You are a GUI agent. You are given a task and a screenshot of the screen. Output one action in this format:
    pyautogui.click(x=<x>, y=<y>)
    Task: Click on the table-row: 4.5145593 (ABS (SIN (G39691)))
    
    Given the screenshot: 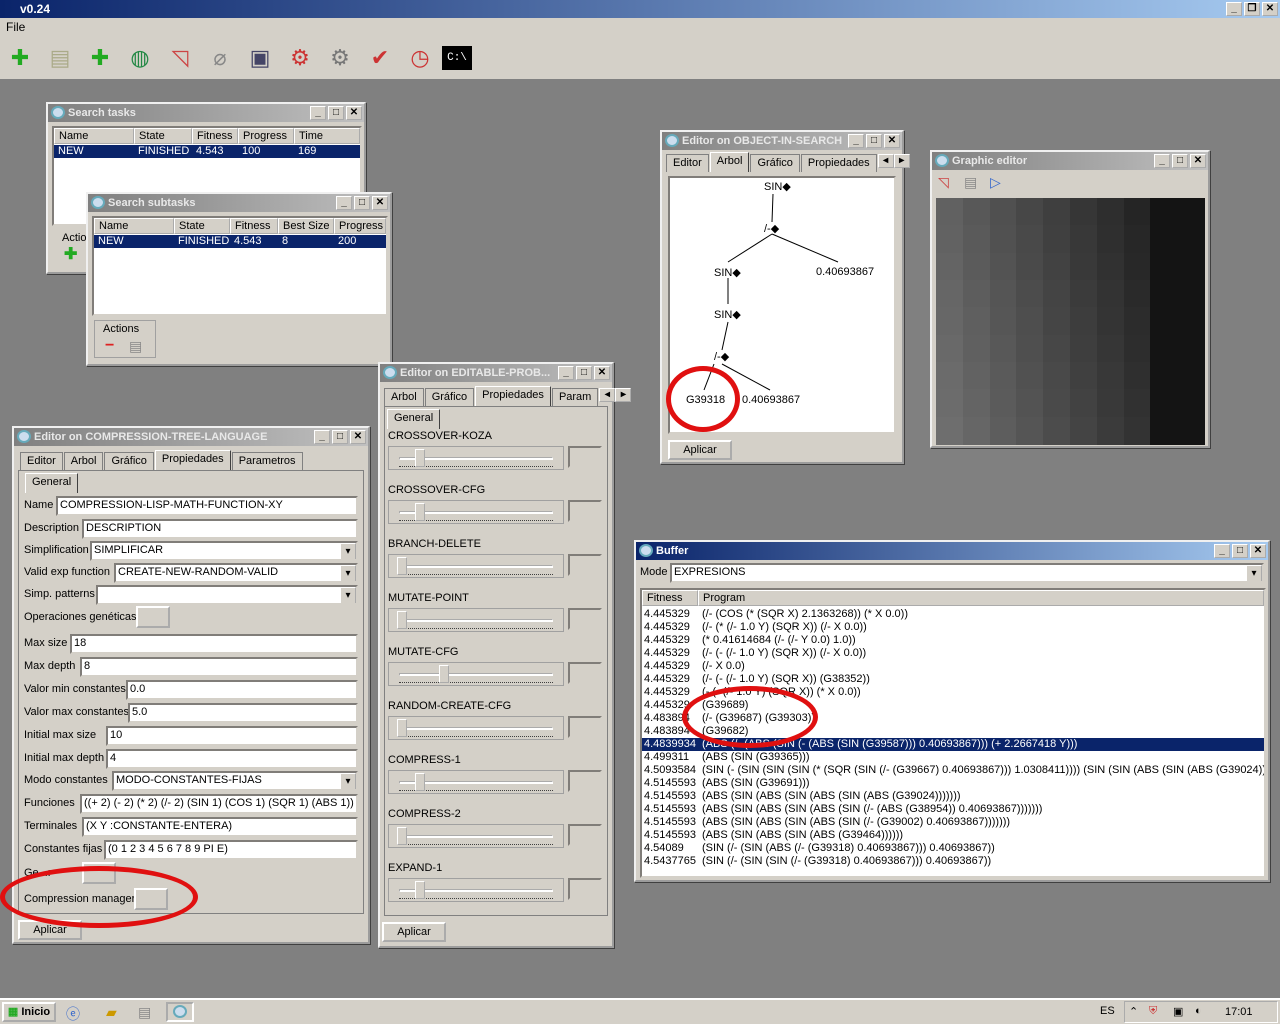 What is the action you would take?
    pyautogui.click(x=953, y=783)
    